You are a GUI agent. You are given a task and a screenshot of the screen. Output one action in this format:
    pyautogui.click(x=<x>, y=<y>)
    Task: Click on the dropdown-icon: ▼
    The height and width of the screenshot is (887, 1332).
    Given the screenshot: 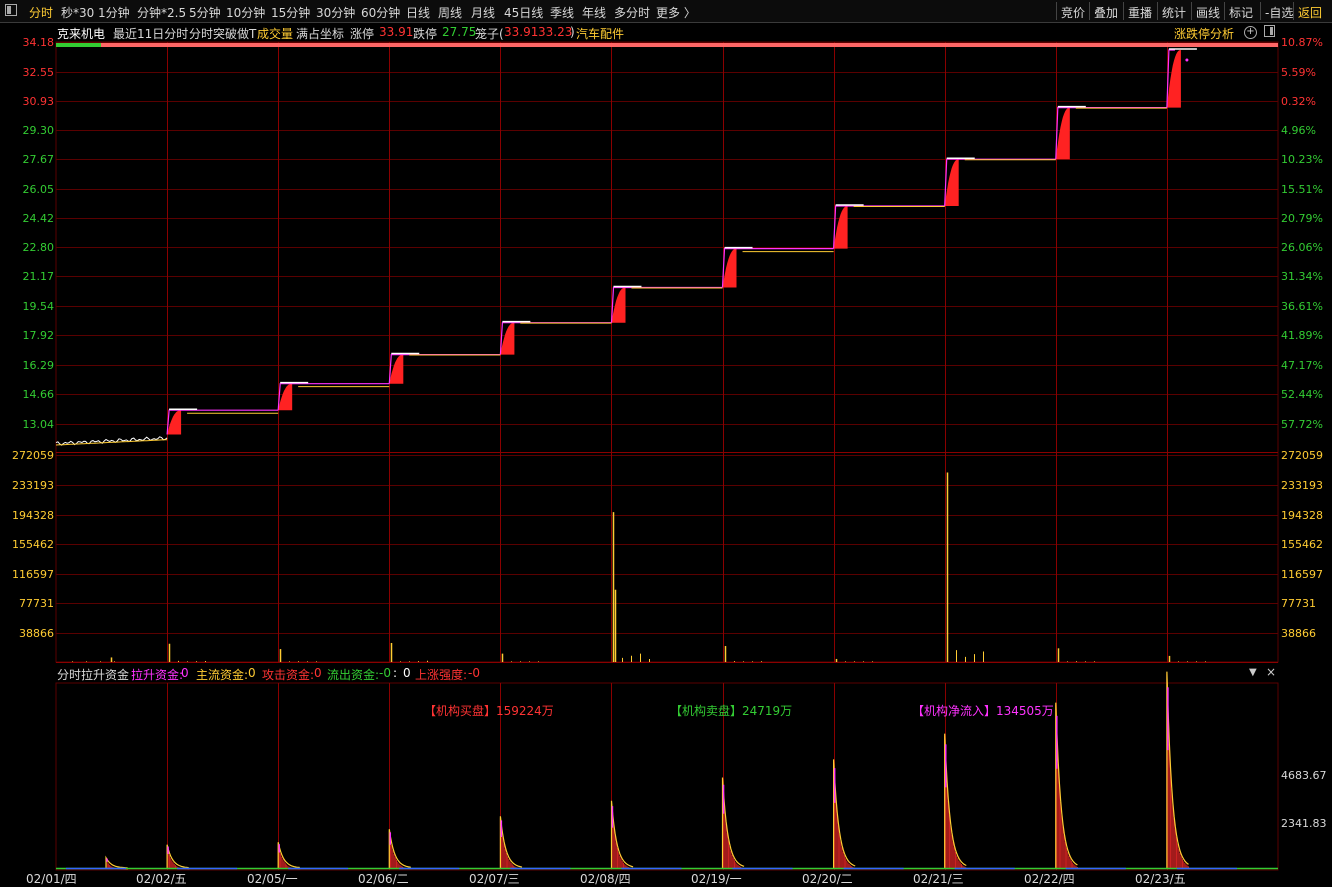 What is the action you would take?
    pyautogui.click(x=1253, y=672)
    